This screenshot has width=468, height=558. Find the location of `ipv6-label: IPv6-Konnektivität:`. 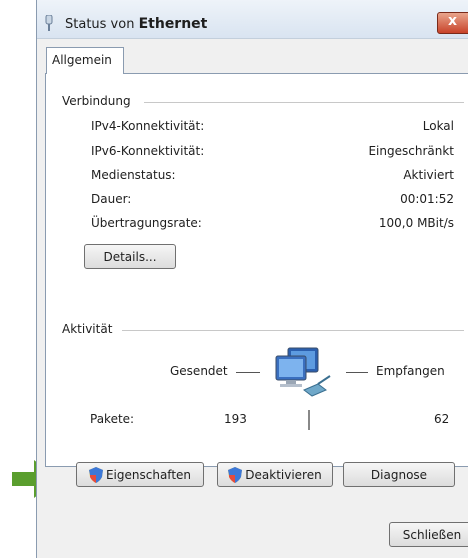

ipv6-label: IPv6-Konnektivität: is located at coordinates (148, 151).